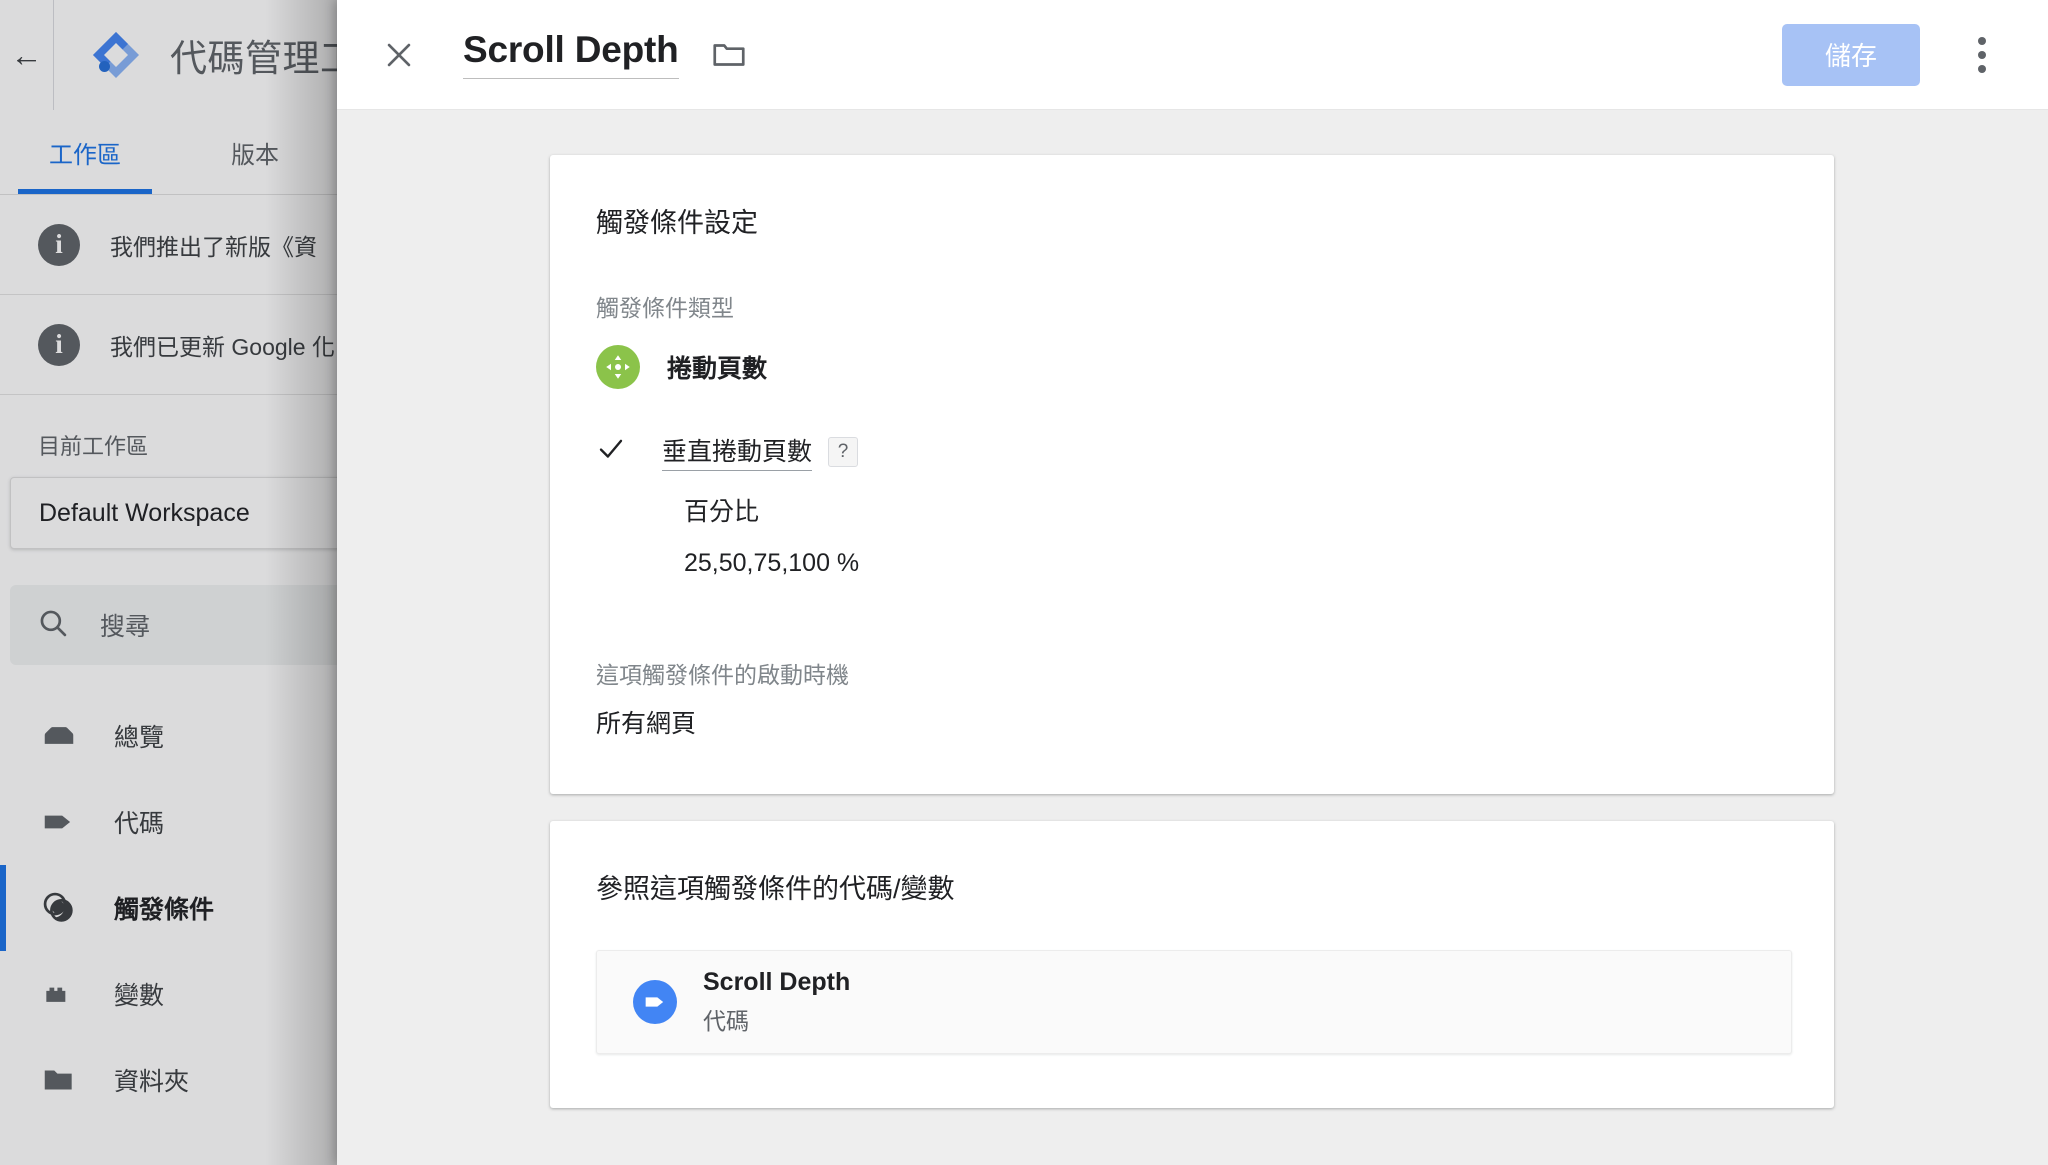 Image resolution: width=2048 pixels, height=1165 pixels. What do you see at coordinates (717, 369) in the screenshot?
I see `trigger-type-name: 捲動頁數` at bounding box center [717, 369].